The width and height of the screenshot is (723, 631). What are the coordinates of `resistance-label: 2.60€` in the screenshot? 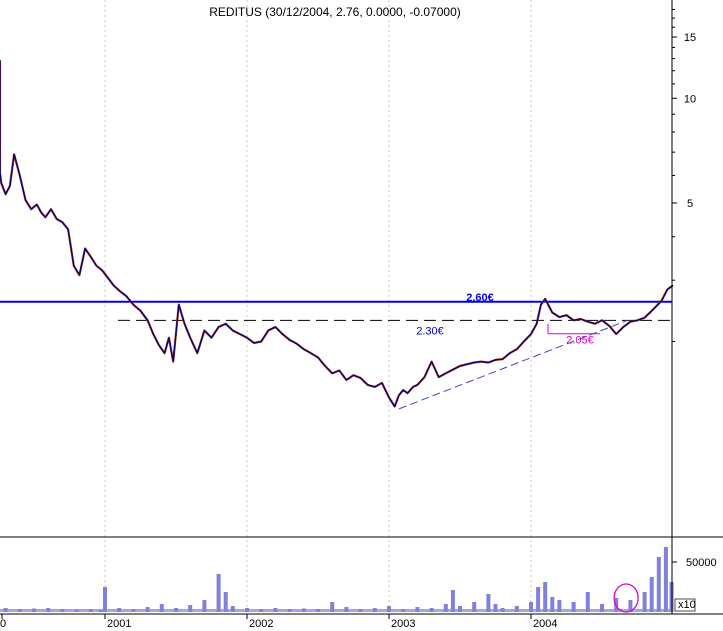 It's located at (480, 298).